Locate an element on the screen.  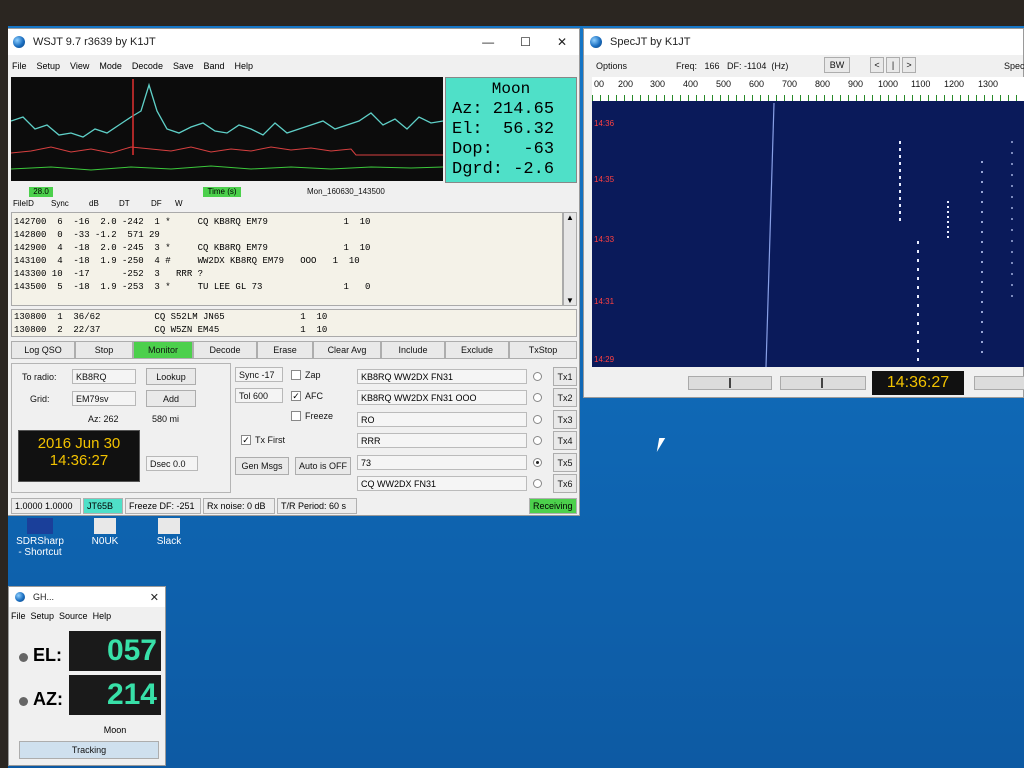
tx-message-1: KB8RQ WW2DX FN31 is located at coordinates (442, 376).